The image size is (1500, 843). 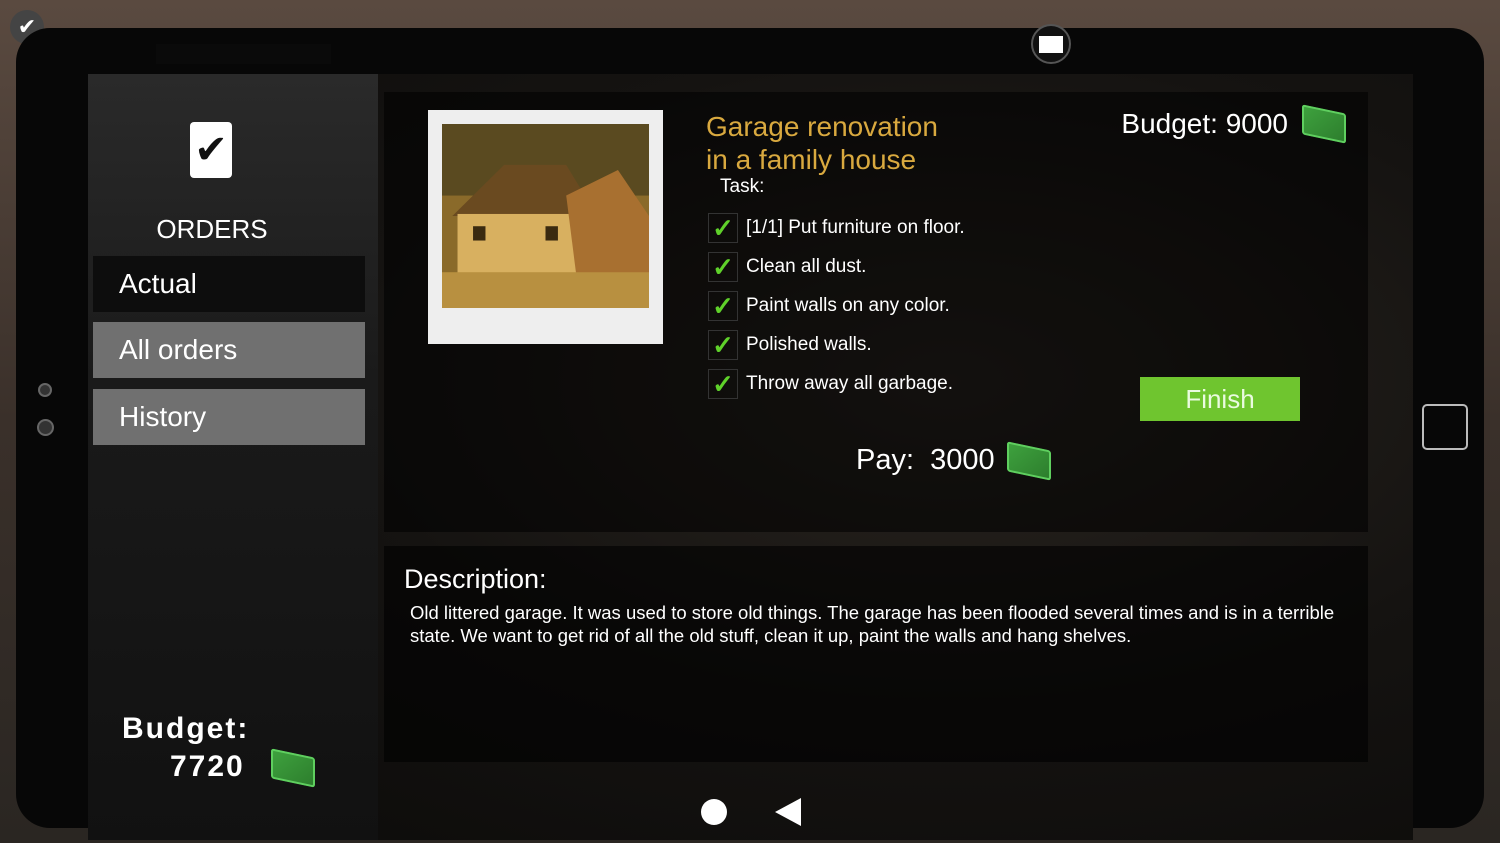 What do you see at coordinates (186, 728) in the screenshot?
I see `sidebar-budget-label: Budget:` at bounding box center [186, 728].